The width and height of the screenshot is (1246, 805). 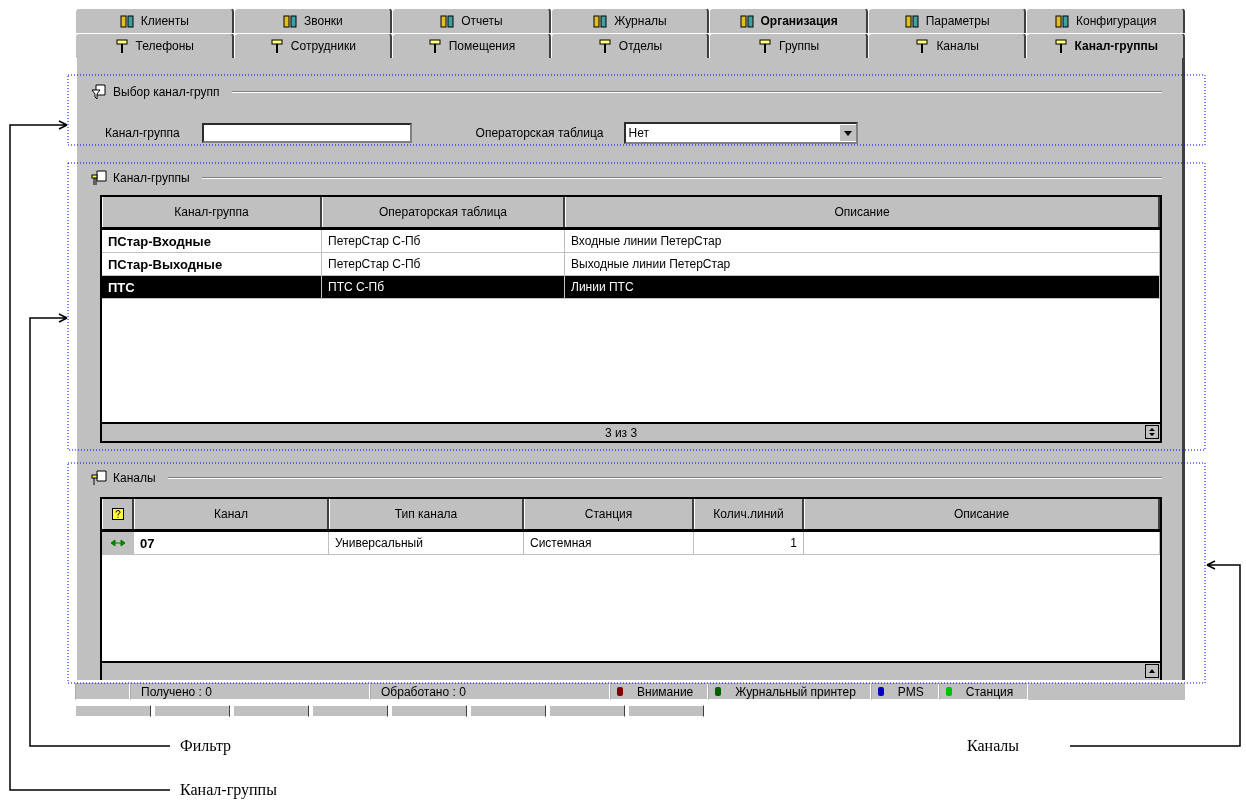 I want to click on tab: Клиенты, so click(x=154, y=20).